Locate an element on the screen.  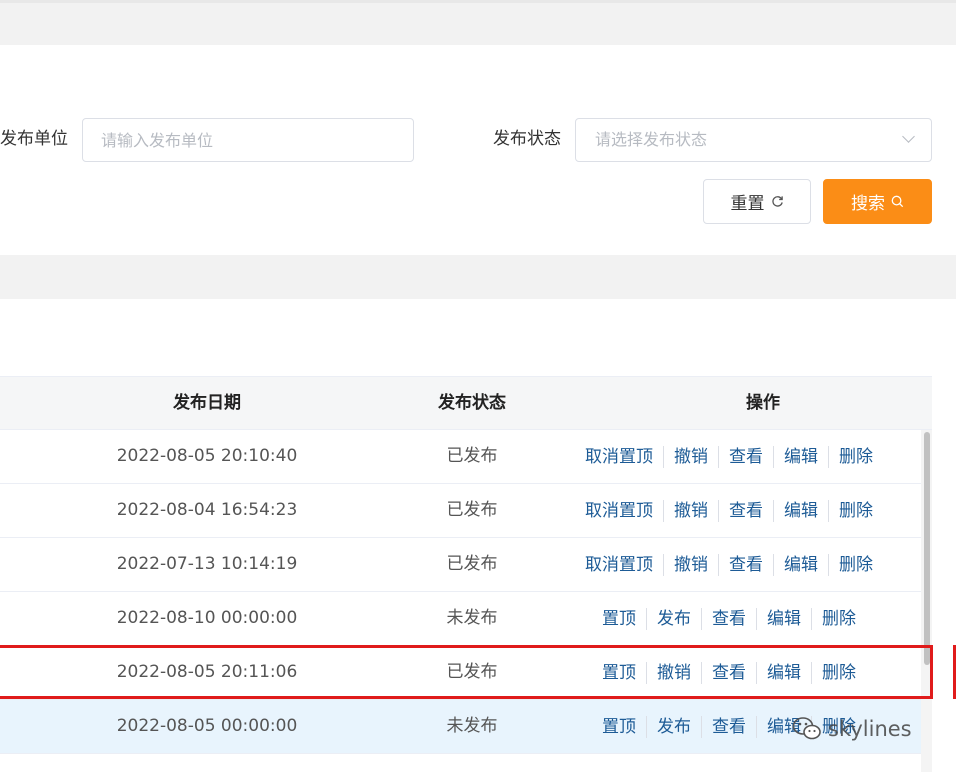
search-icon is located at coordinates (897, 201).